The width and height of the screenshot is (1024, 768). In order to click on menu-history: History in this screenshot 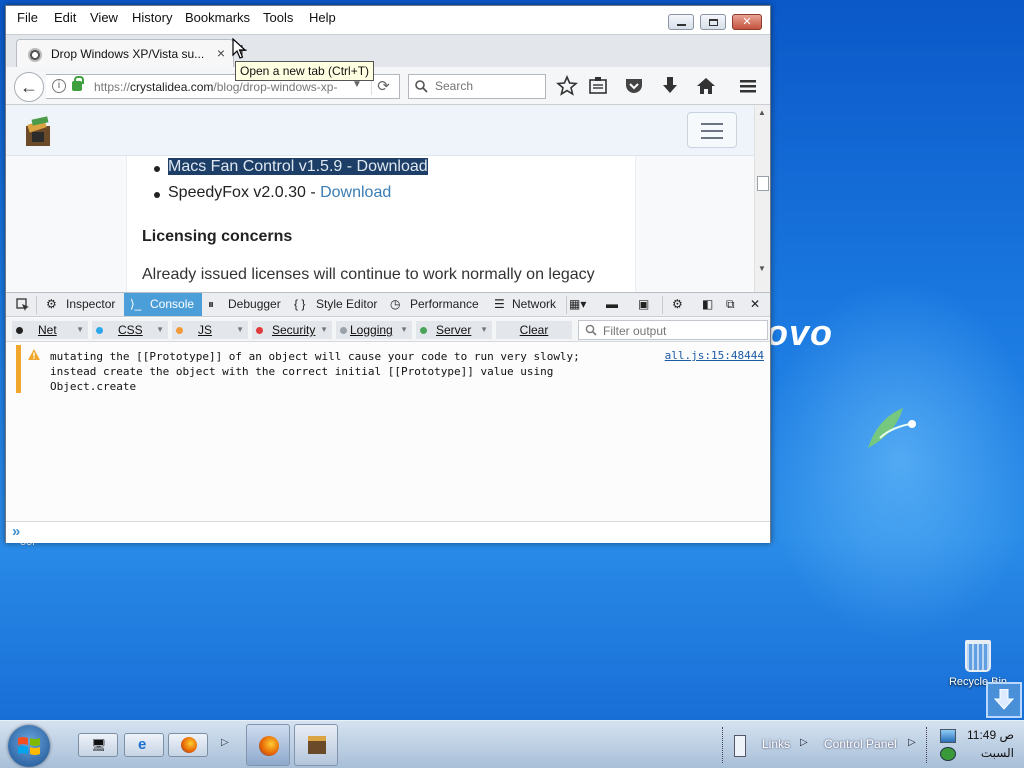, I will do `click(152, 18)`.